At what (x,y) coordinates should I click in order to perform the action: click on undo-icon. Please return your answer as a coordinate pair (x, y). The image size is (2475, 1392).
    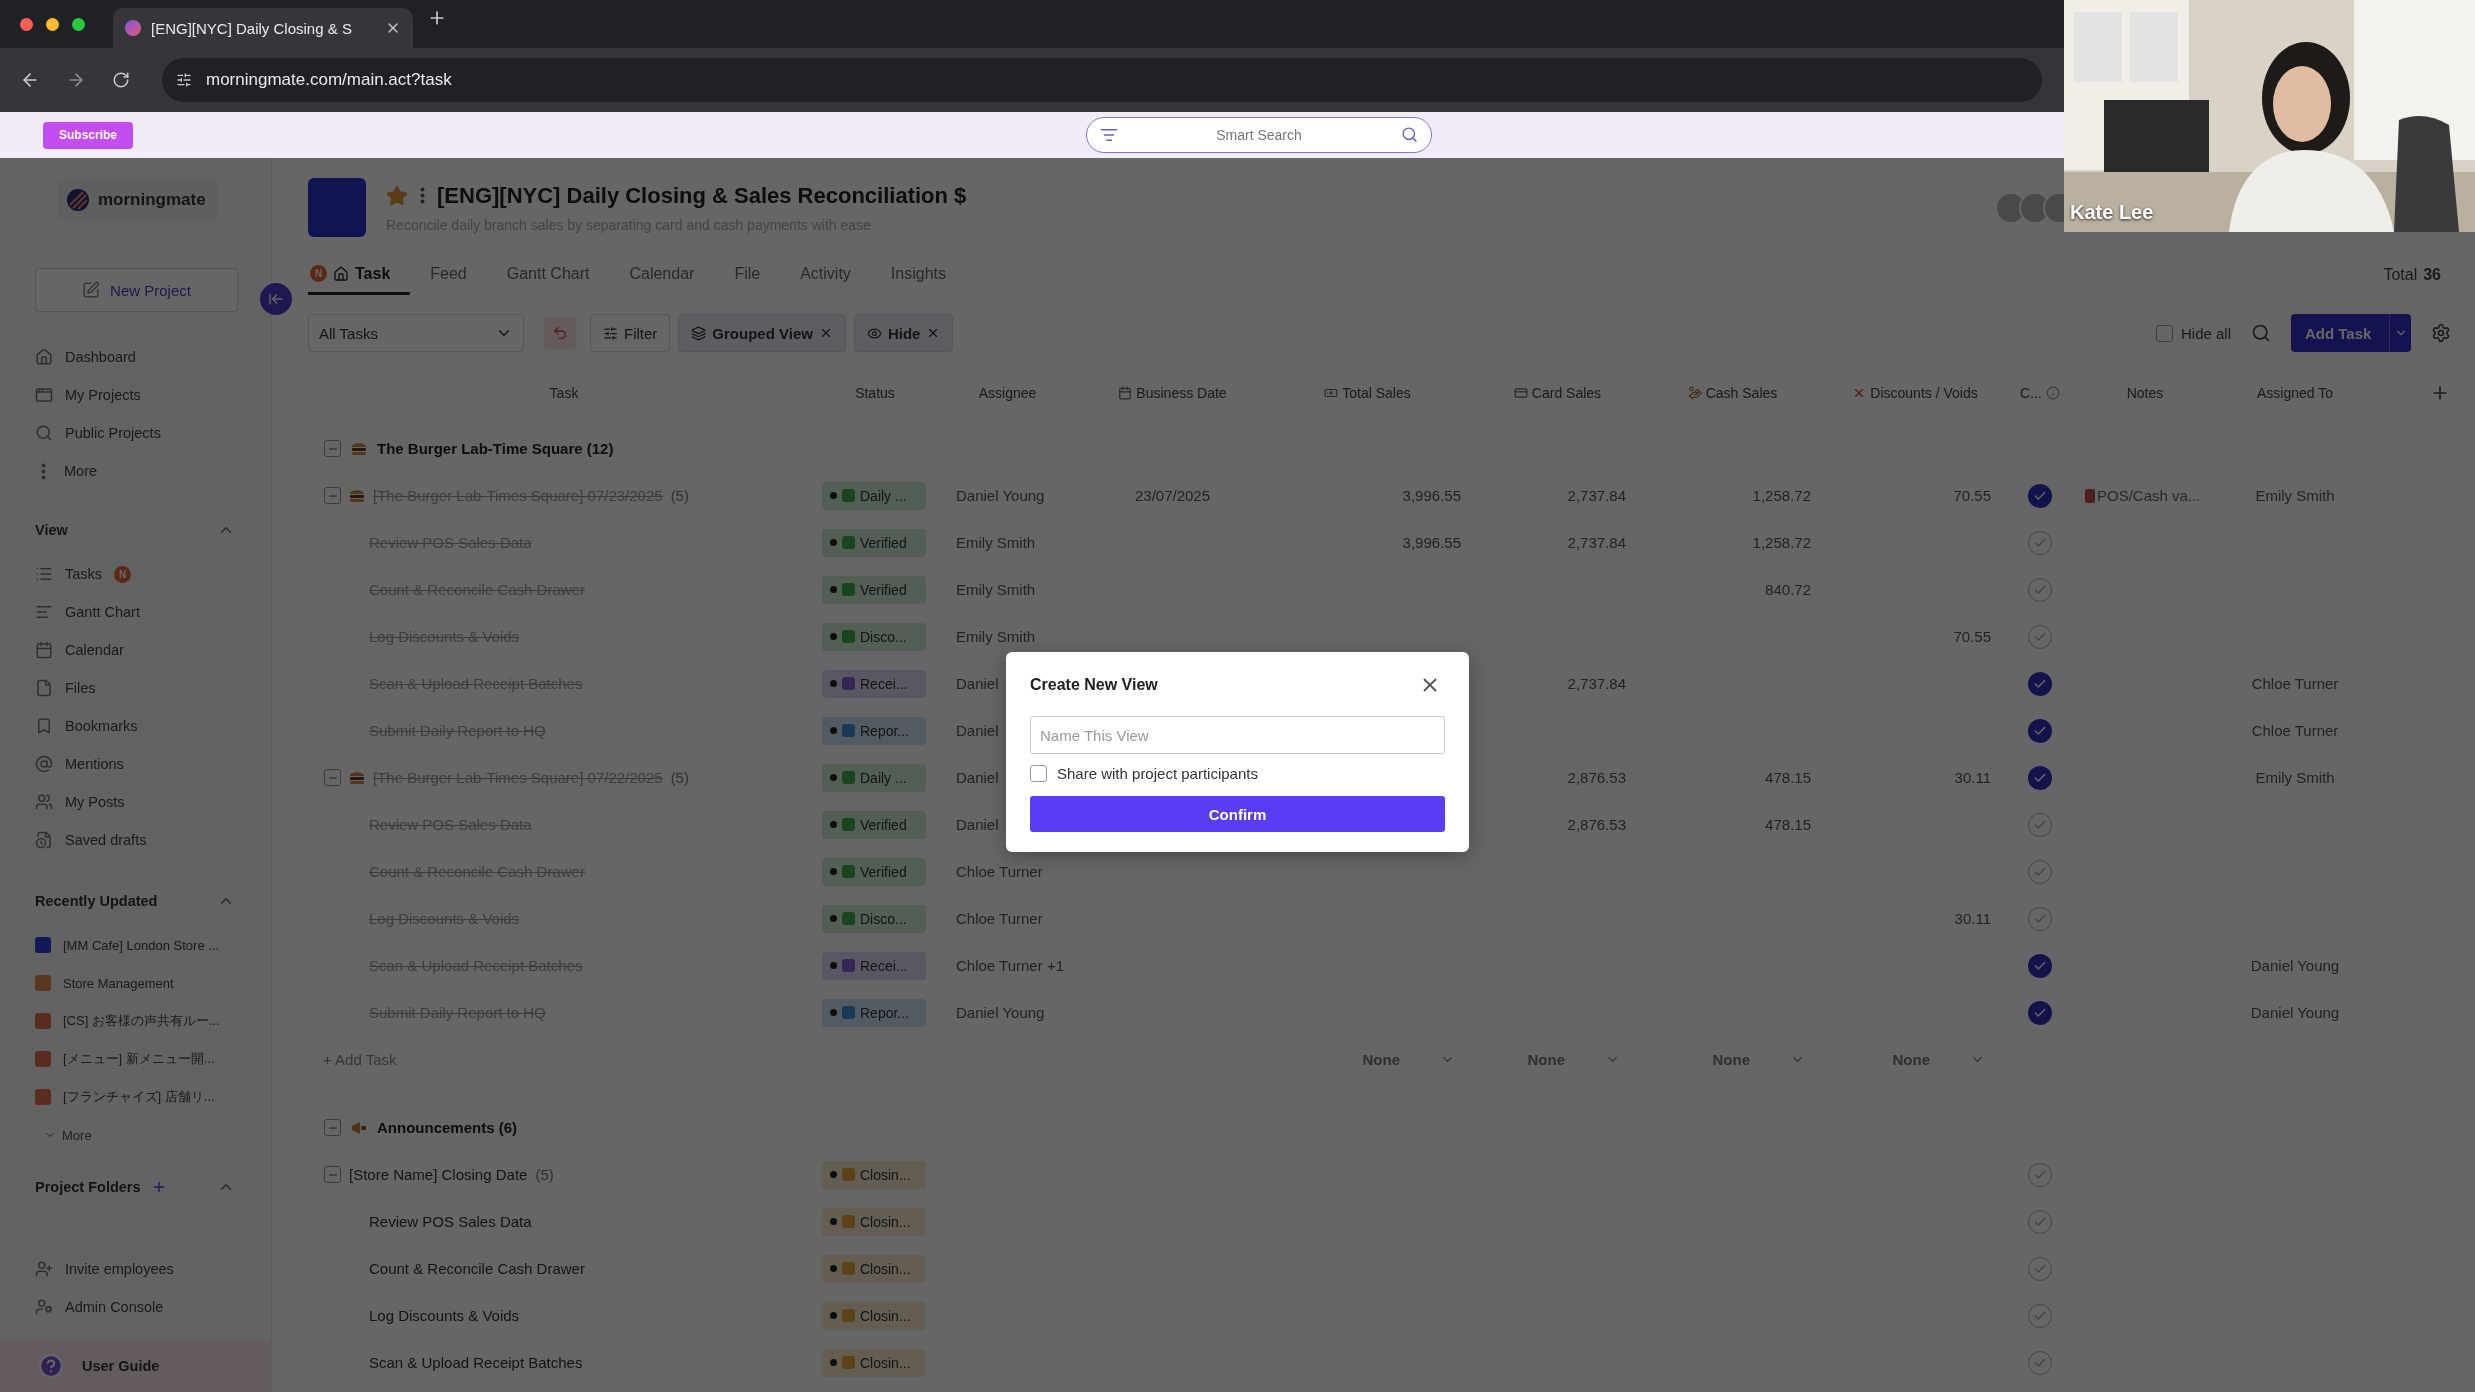
    Looking at the image, I should click on (560, 333).